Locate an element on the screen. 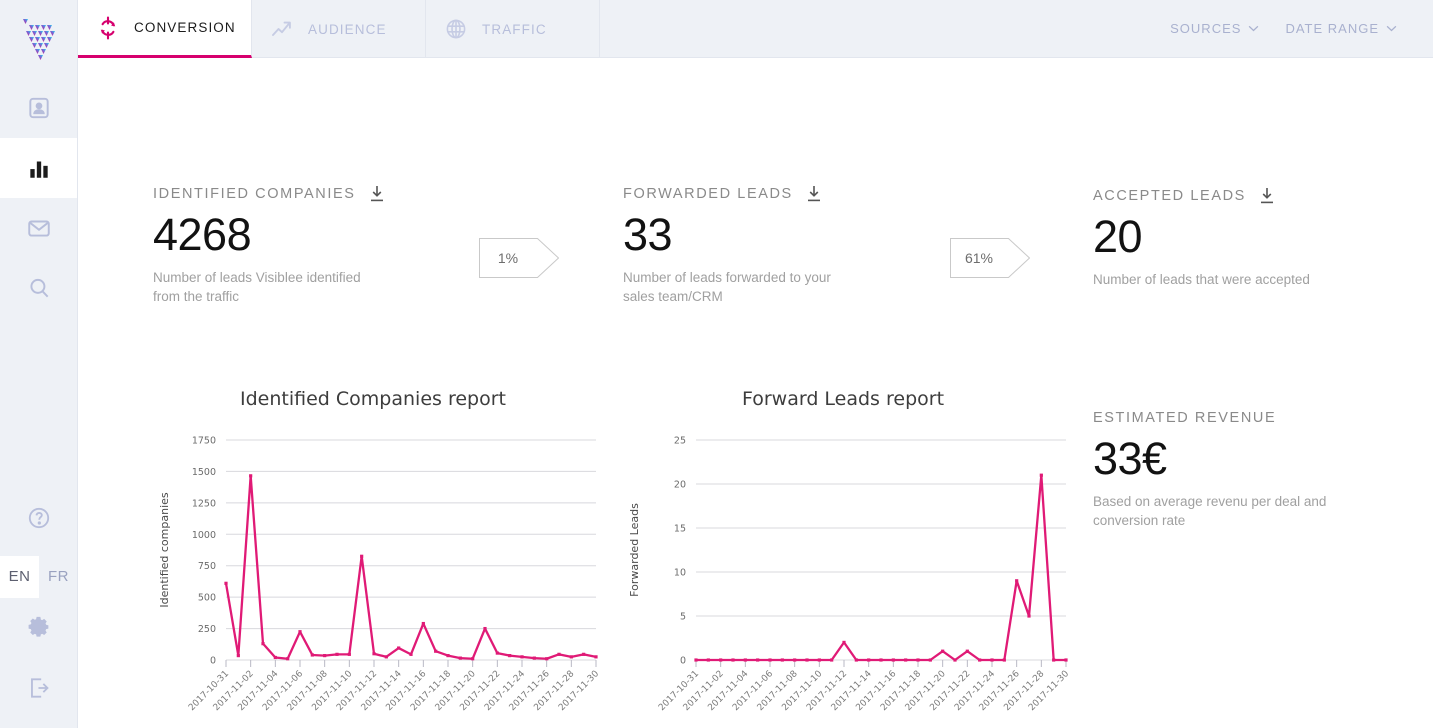 This screenshot has height=728, width=1433. conversion-badge-value: 61% is located at coordinates (979, 258).